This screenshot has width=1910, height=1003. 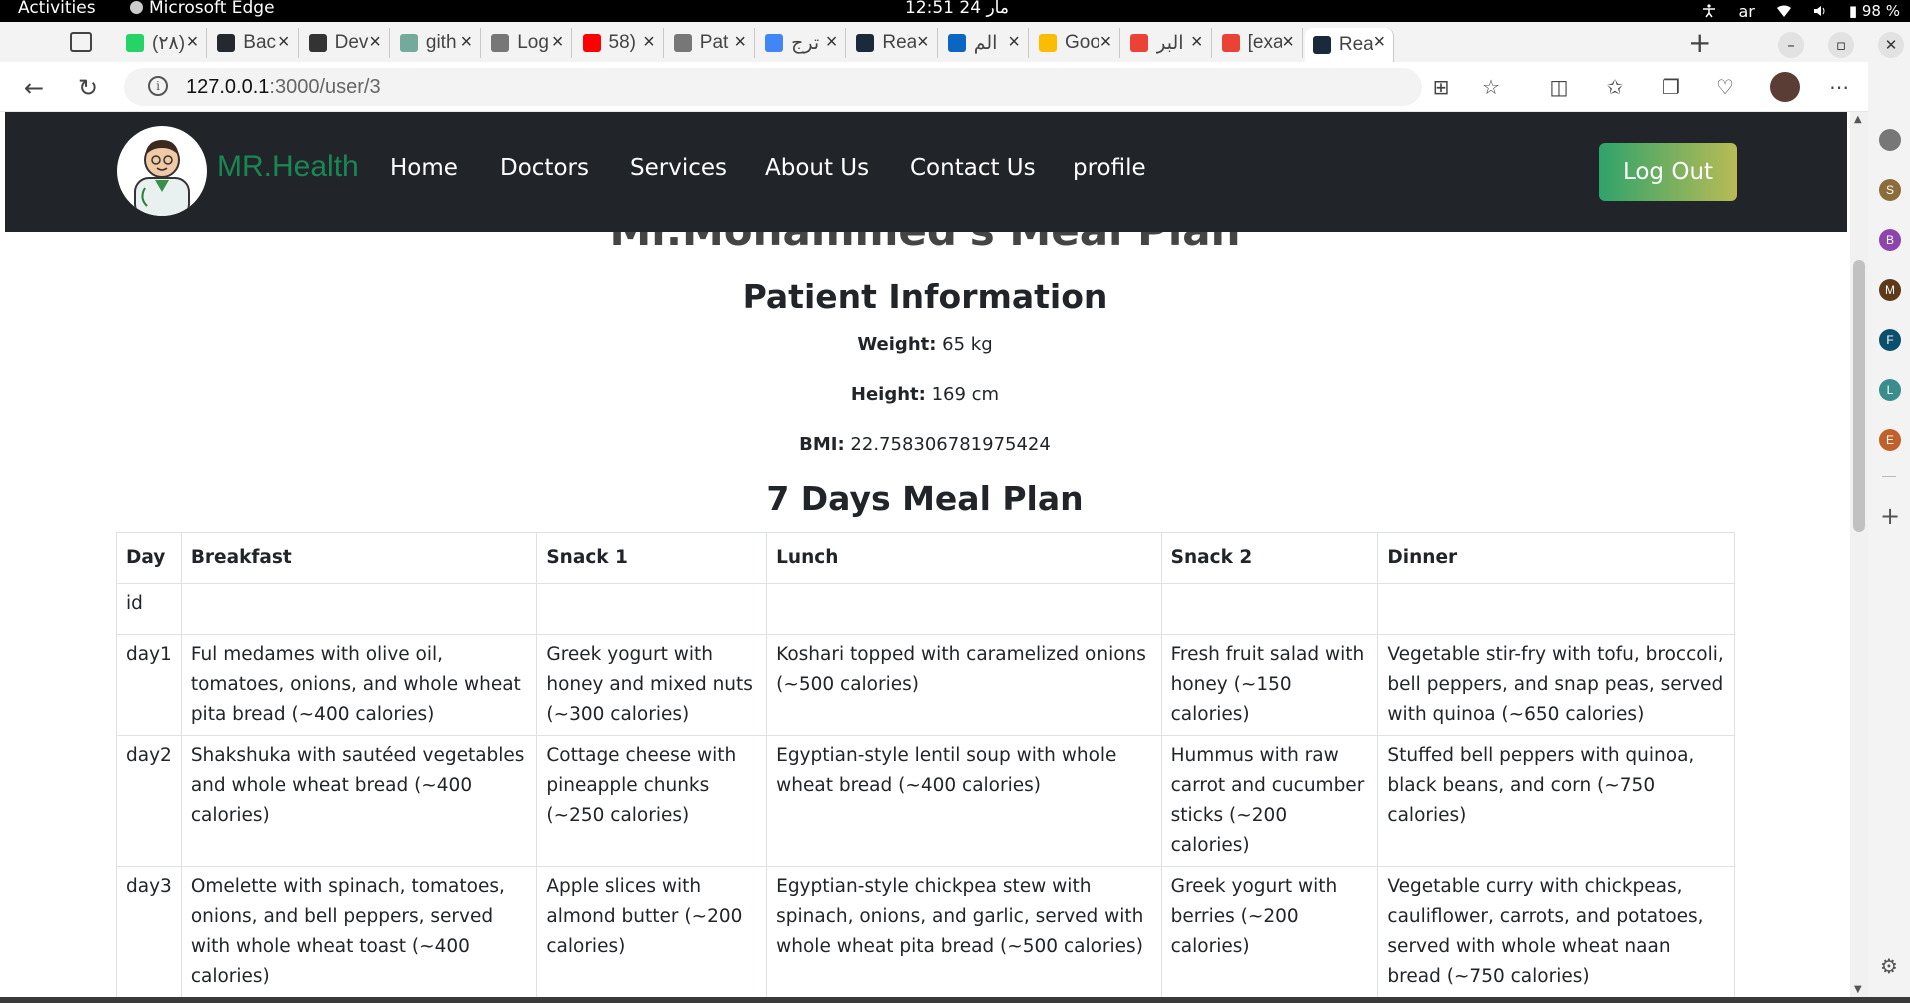 I want to click on bottom-edge, so click(x=955, y=1000).